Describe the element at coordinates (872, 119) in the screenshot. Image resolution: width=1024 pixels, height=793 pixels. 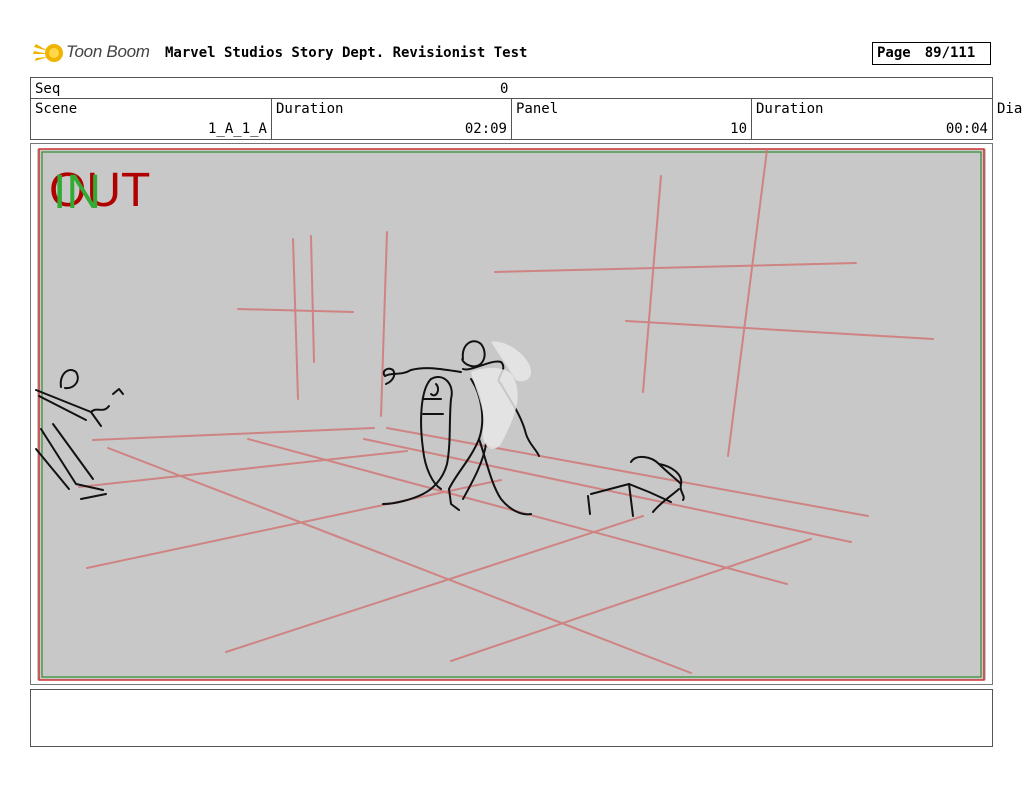
I see `panel-duration-cell: Duration 00:04` at that location.